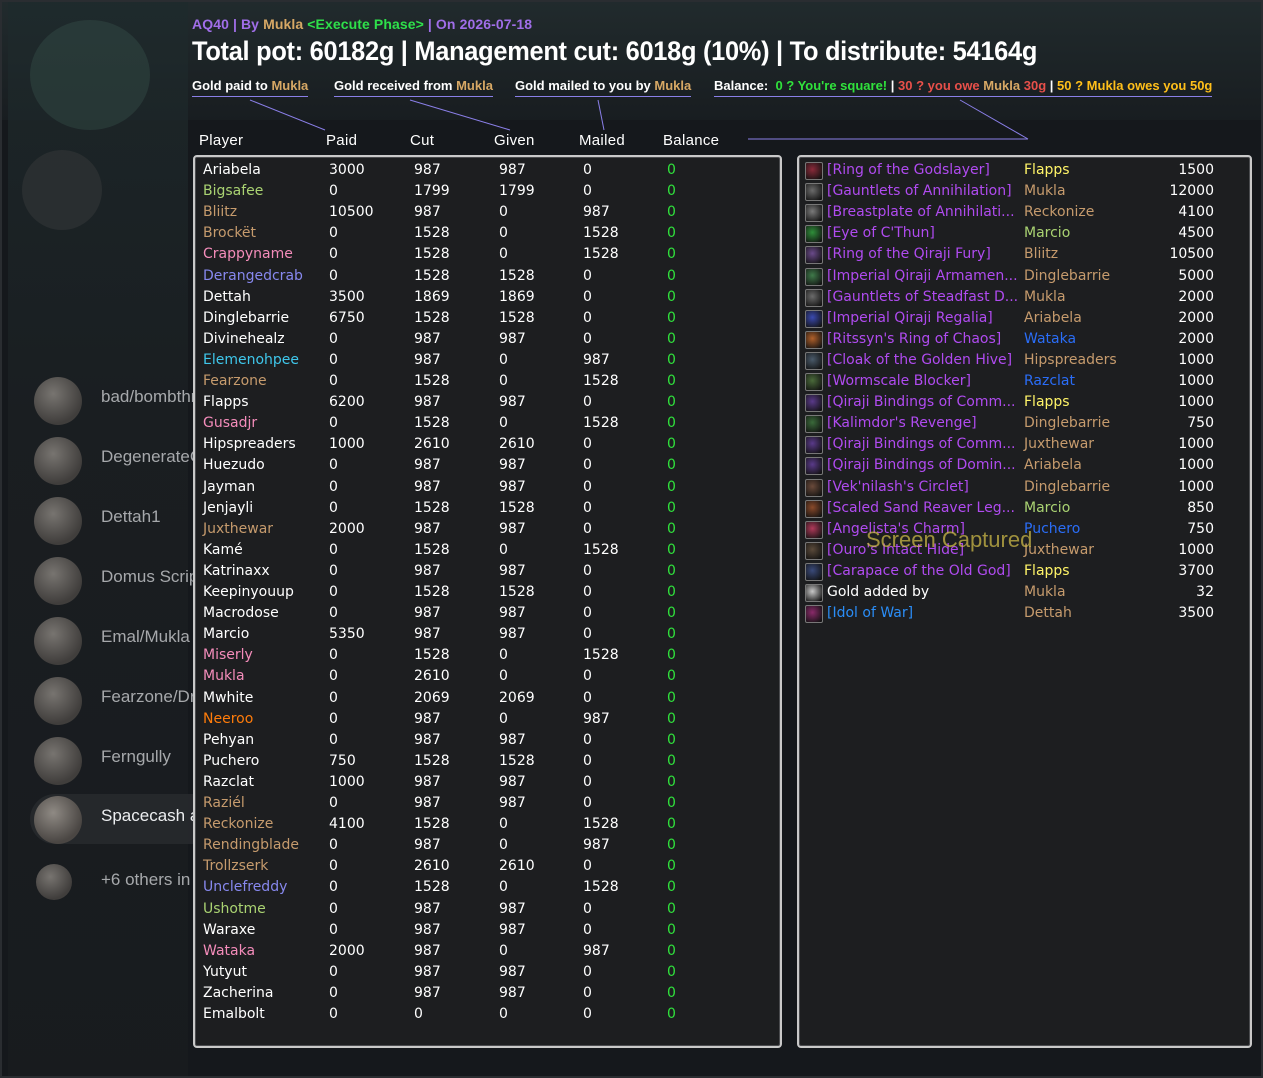  What do you see at coordinates (487, 170) in the screenshot?
I see `table-row: Ariabela 3000 987 987 0 0` at bounding box center [487, 170].